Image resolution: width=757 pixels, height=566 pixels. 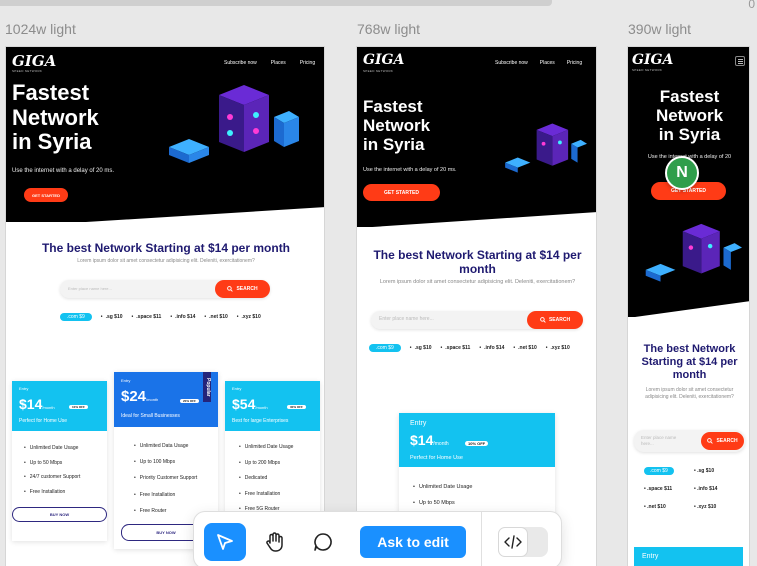 I want to click on domain-item-label: .xyz $10, so click(x=707, y=507).